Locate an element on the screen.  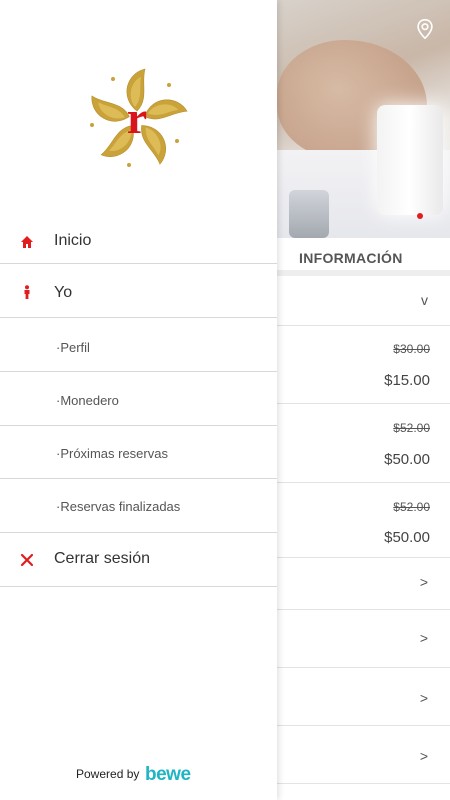
menu-item-inicio: Inicio is located at coordinates (138, 241).